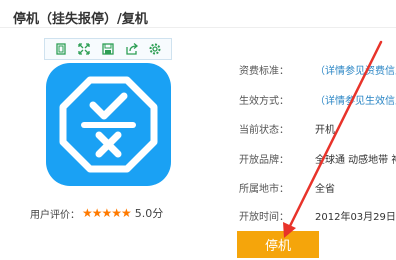 The height and width of the screenshot is (260, 396). What do you see at coordinates (264, 160) in the screenshot?
I see `info-label: 开放品牌：` at bounding box center [264, 160].